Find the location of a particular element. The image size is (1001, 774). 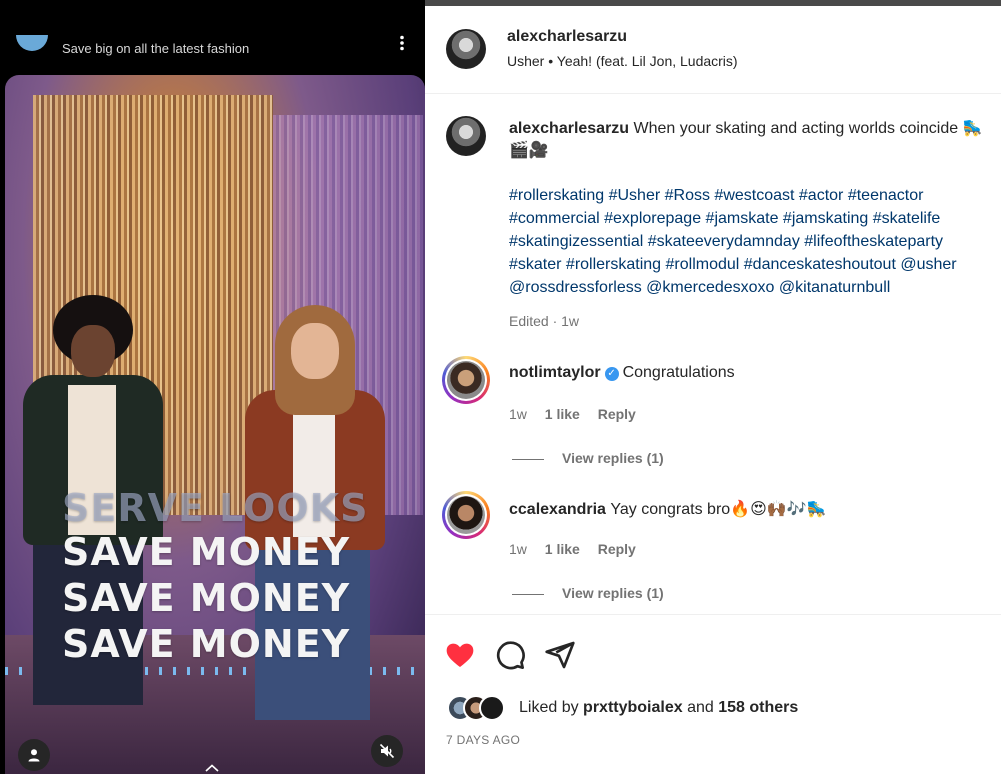

heart-icon is located at coordinates (461, 656).